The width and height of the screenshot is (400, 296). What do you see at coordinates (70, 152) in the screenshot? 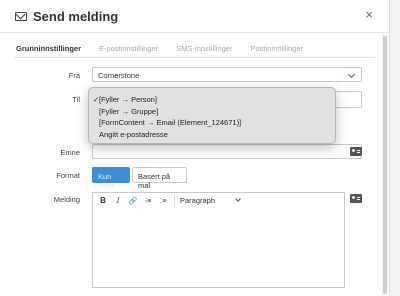
I see `emne-label: Emne` at bounding box center [70, 152].